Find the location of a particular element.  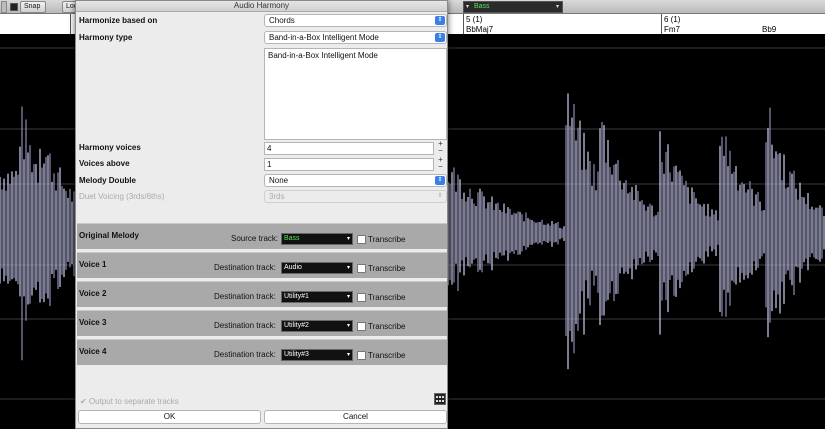

harmony-type-value: Band-in-a-Box Intelligent Mode is located at coordinates (324, 37).